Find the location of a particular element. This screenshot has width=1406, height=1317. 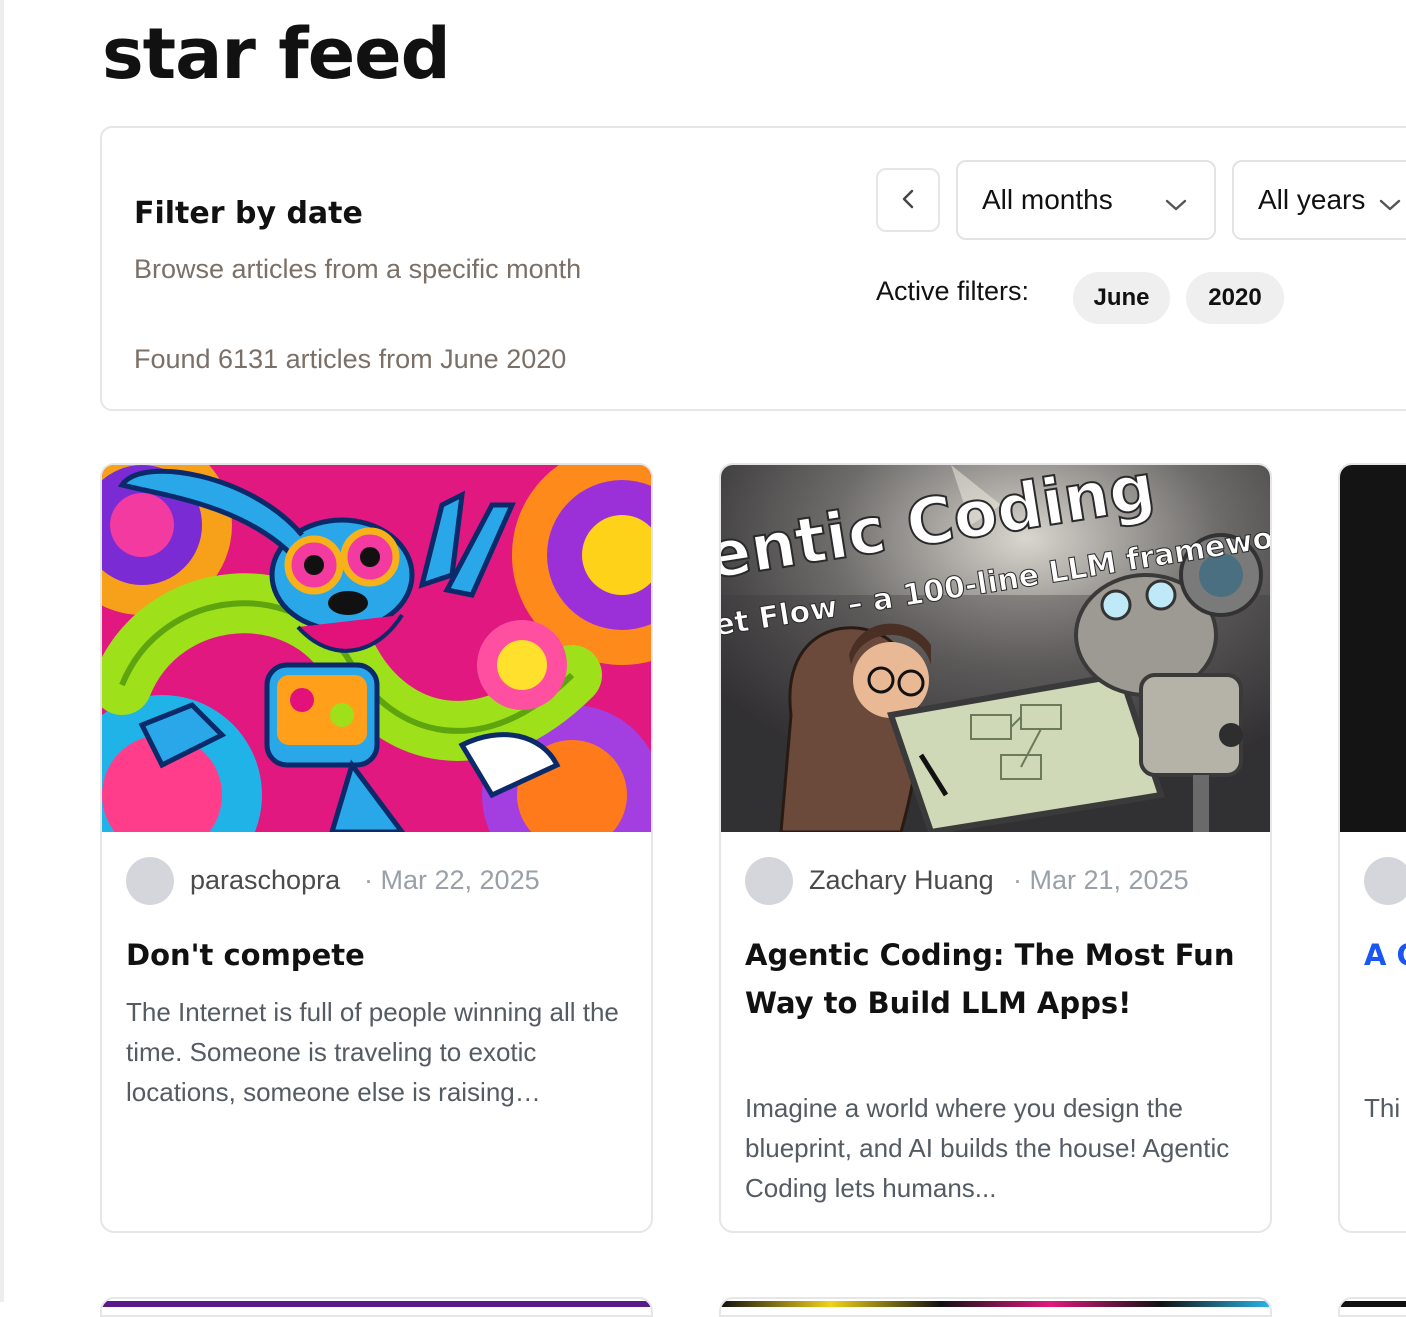

article-excerpt: Thi Pag is located at coordinates (1385, 1108).